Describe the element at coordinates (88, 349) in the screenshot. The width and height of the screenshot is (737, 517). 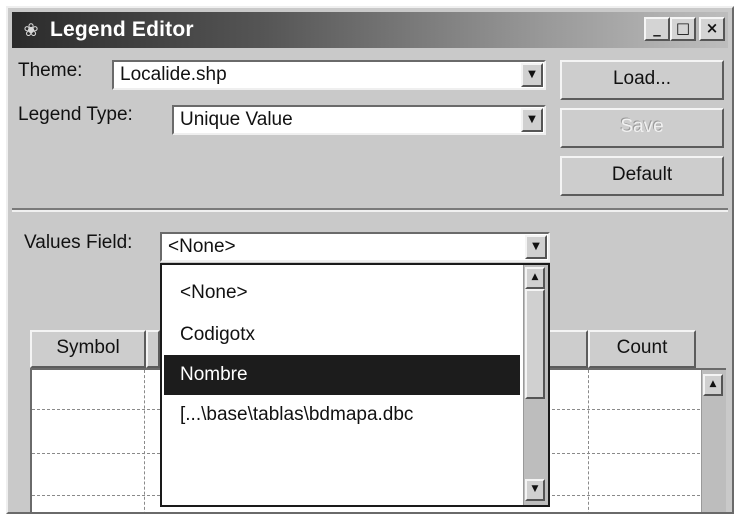
I see `column-header-symbol: Symbol` at that location.